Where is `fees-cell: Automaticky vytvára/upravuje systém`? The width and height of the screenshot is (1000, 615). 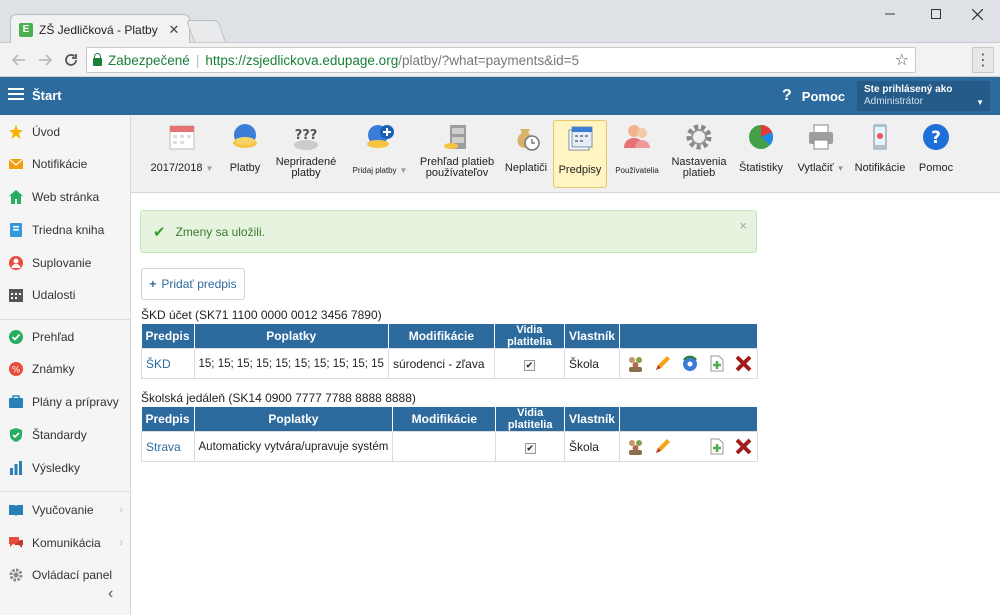 fees-cell: Automaticky vytvára/upravuje systém is located at coordinates (293, 446).